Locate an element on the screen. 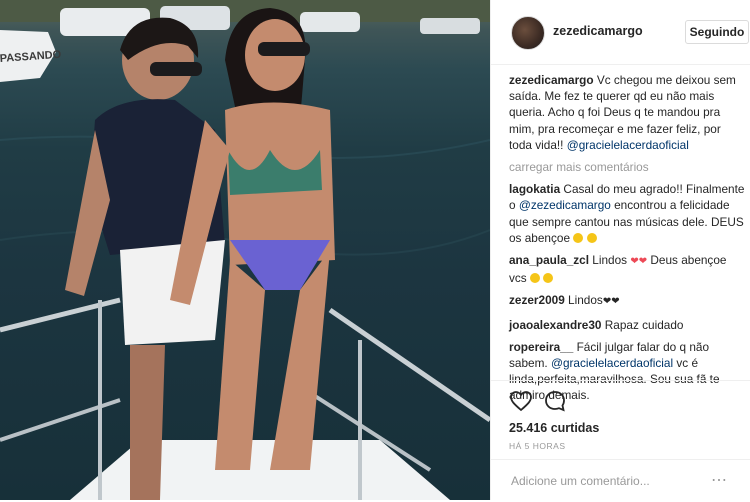  comment-item: joaoalexandre30 Rapaz cuidado is located at coordinates (627, 325).